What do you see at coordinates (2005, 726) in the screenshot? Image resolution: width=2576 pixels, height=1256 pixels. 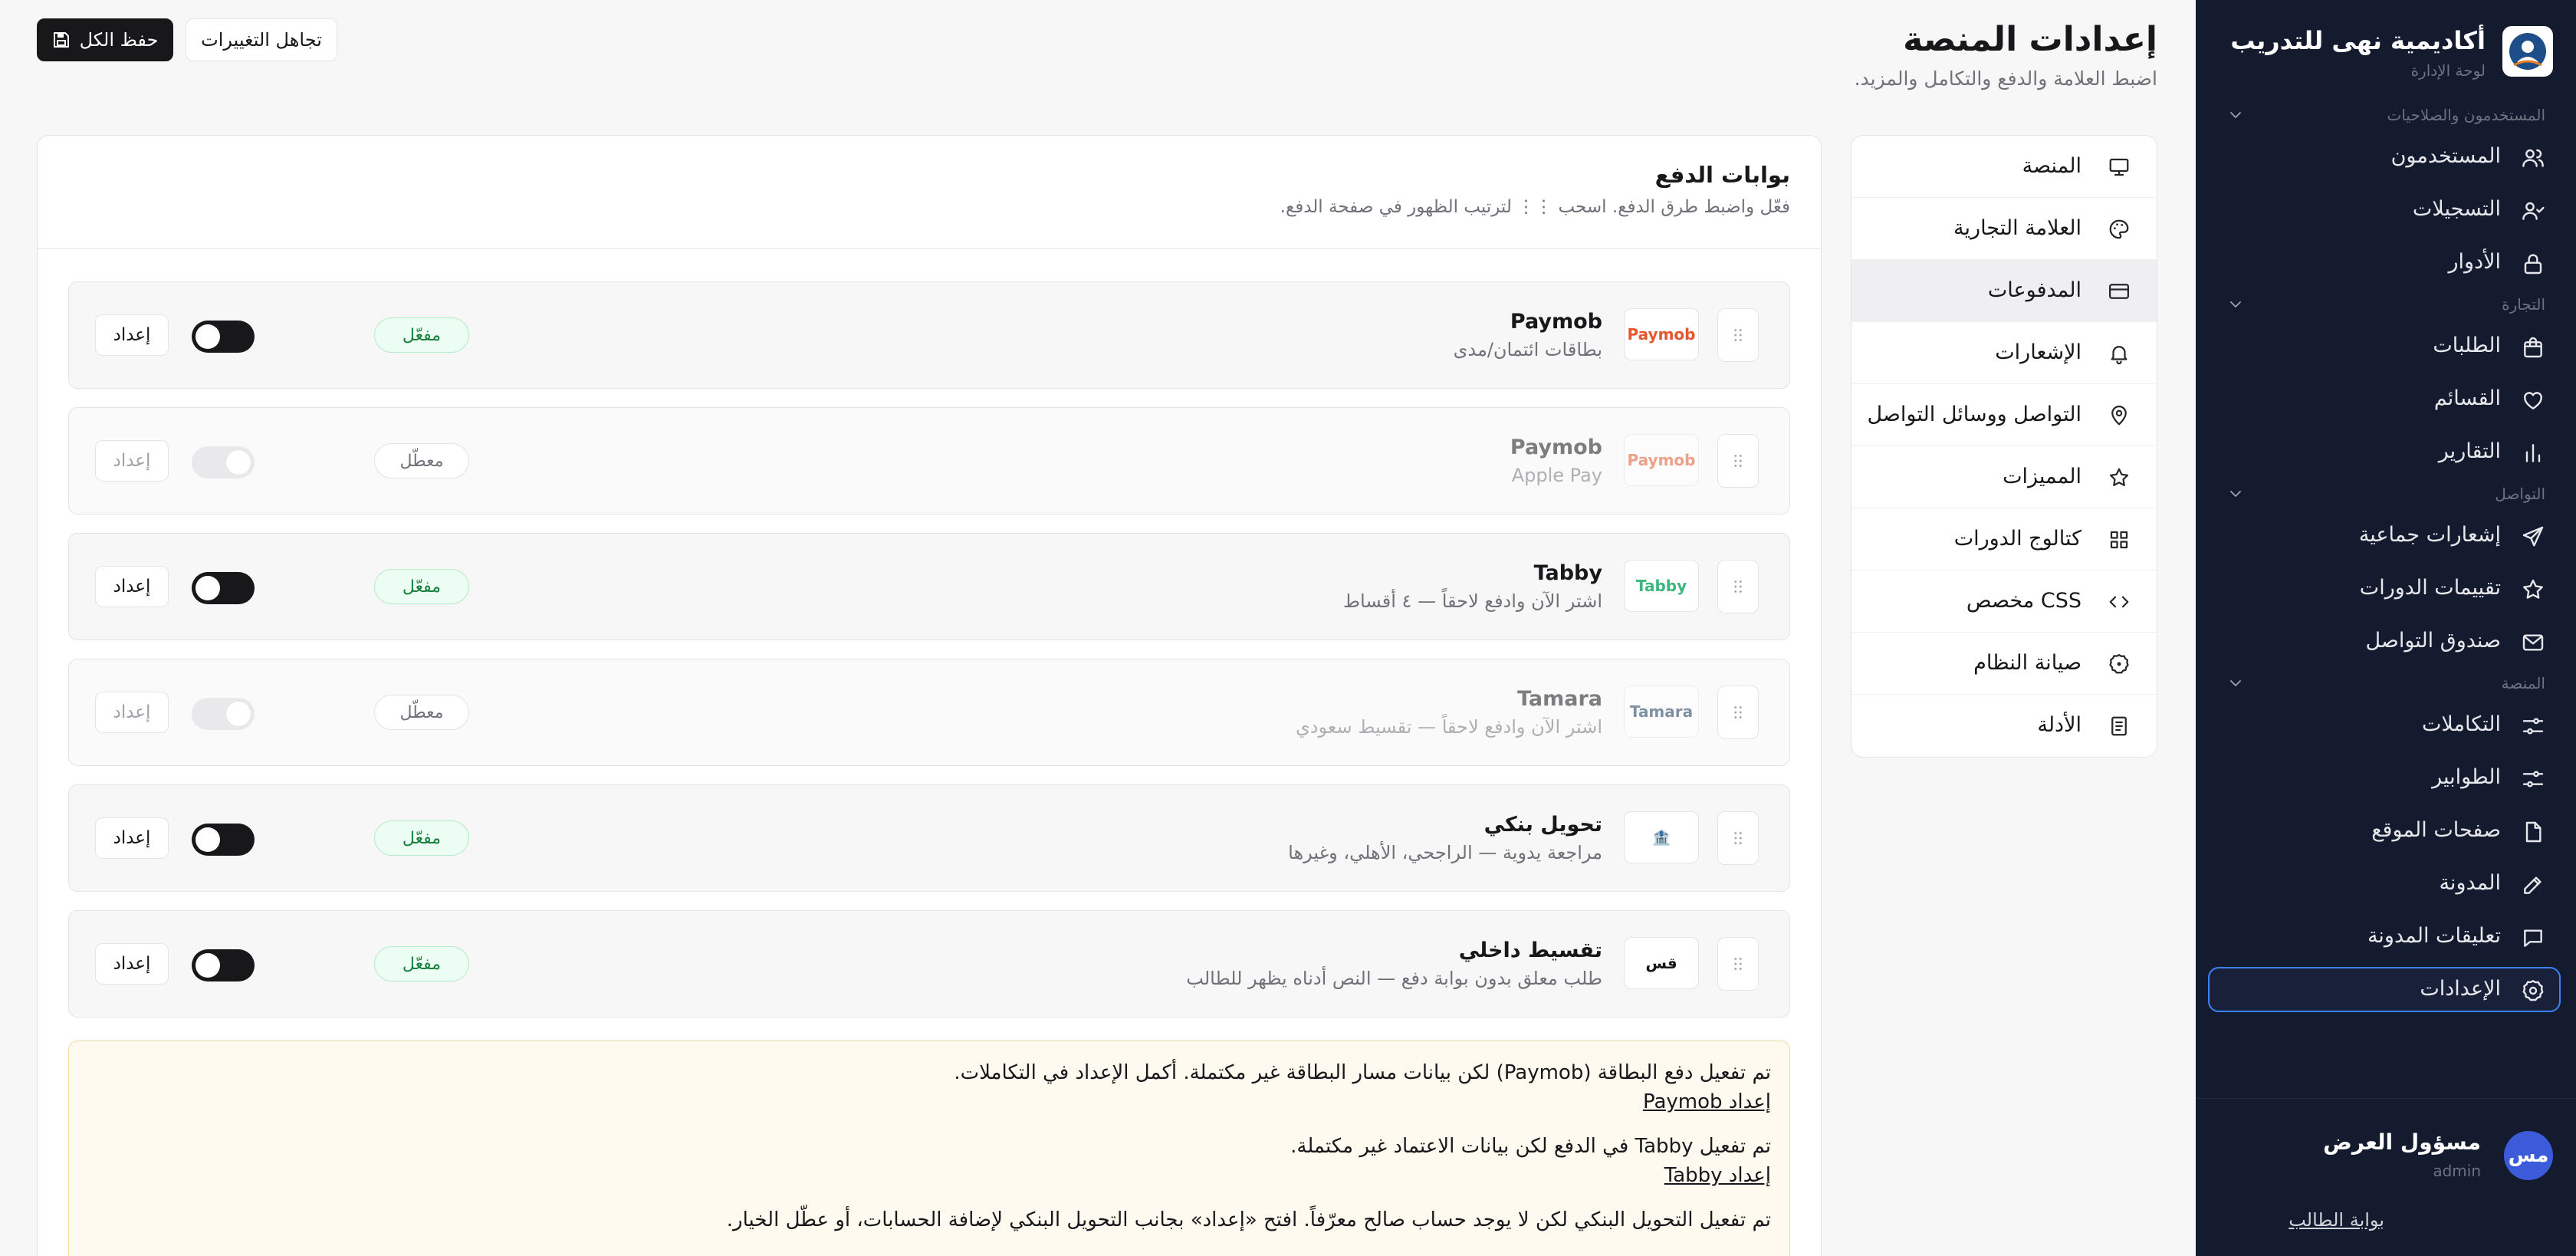 I see `settings-tab: الأدلة` at bounding box center [2005, 726].